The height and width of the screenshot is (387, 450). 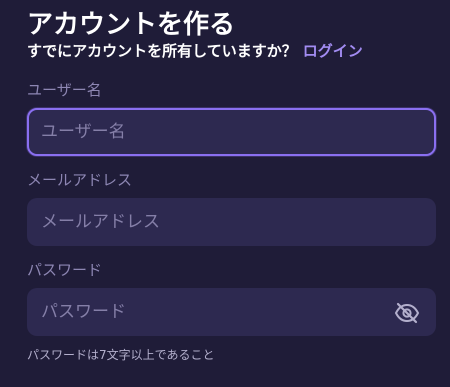 I want to click on email-field, so click(x=231, y=222).